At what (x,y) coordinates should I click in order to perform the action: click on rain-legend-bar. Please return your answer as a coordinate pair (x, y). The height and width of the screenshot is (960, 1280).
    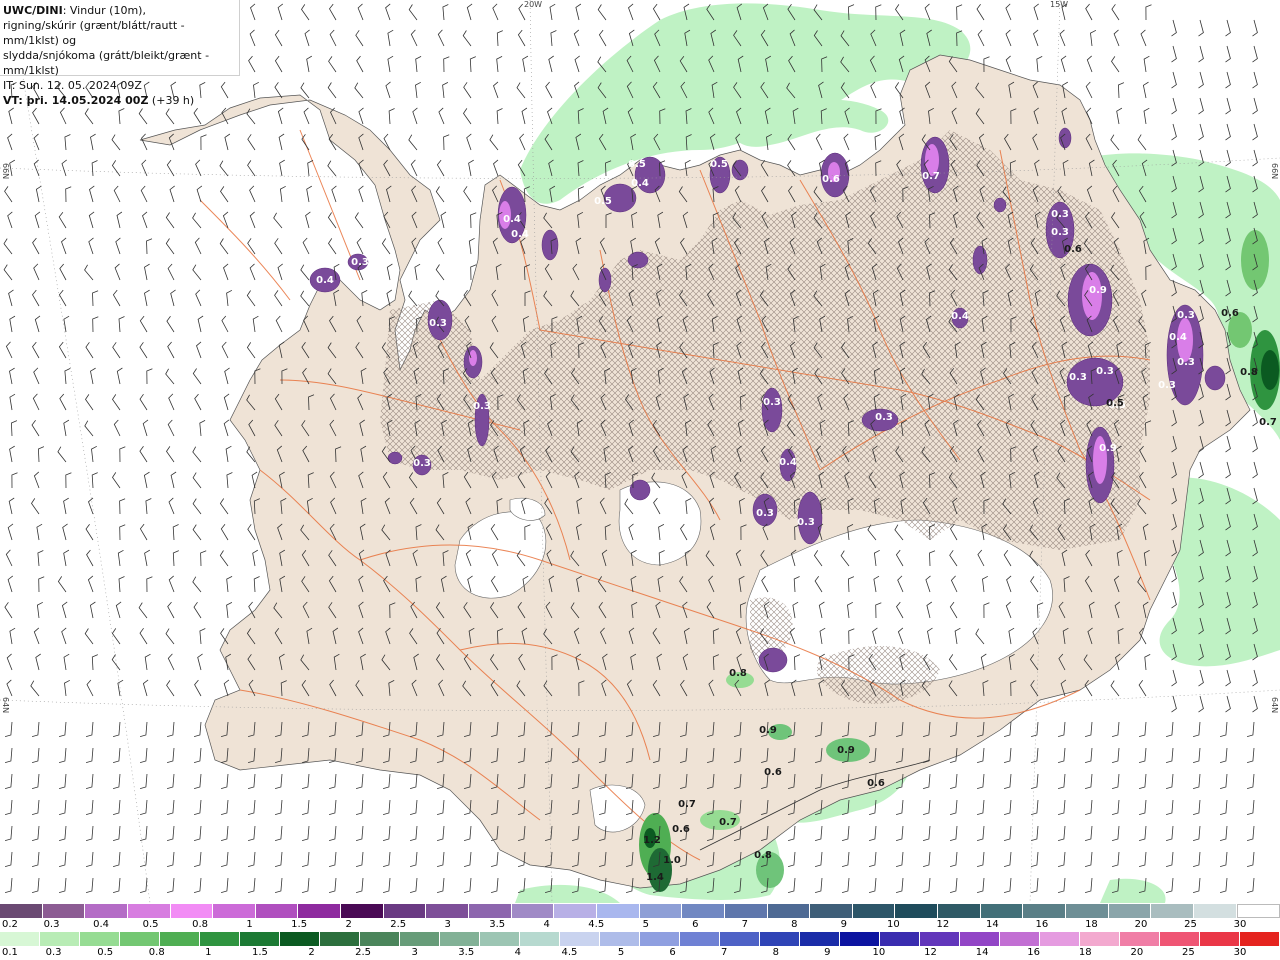
    Looking at the image, I should click on (640, 939).